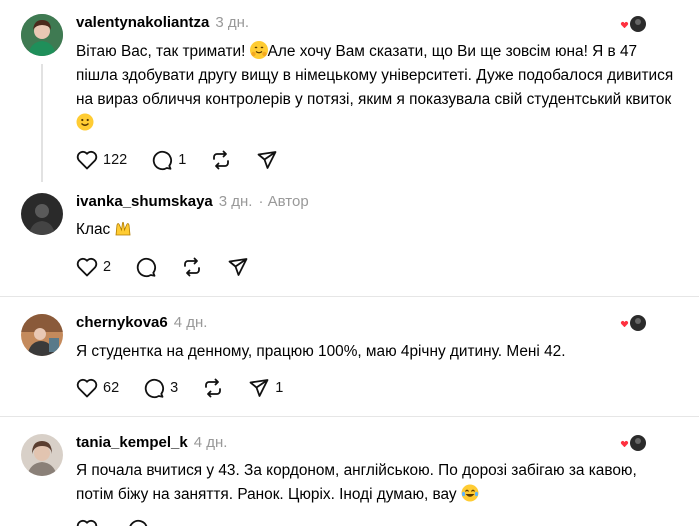 This screenshot has width=699, height=526. I want to click on comment-text-part: Клас, so click(95, 229).